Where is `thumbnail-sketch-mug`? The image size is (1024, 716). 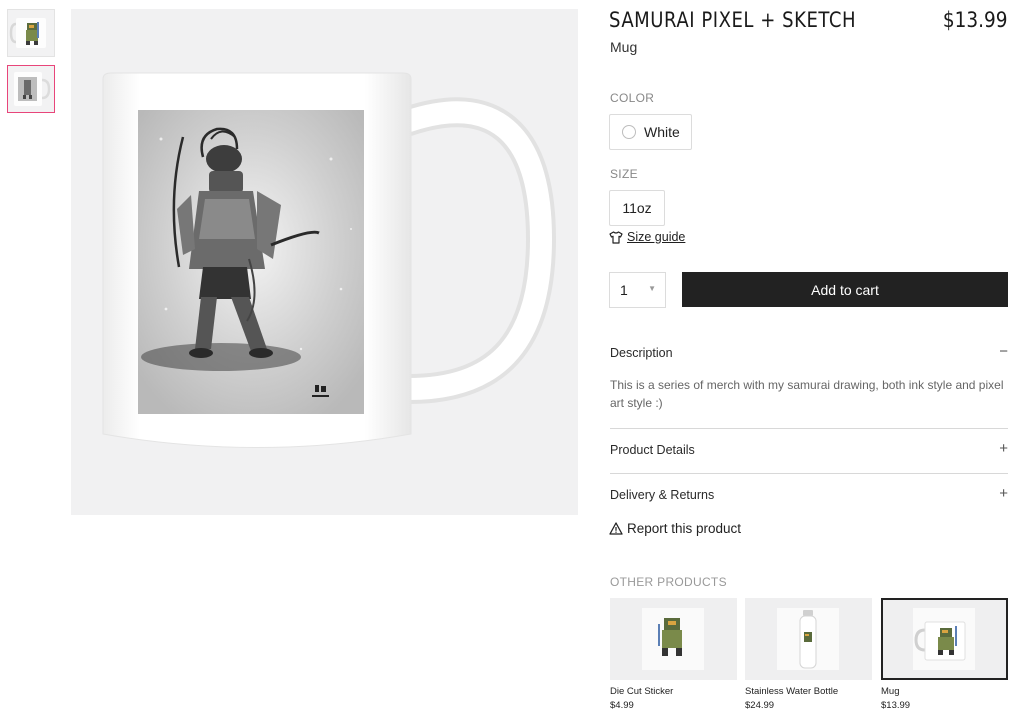 thumbnail-sketch-mug is located at coordinates (31, 89).